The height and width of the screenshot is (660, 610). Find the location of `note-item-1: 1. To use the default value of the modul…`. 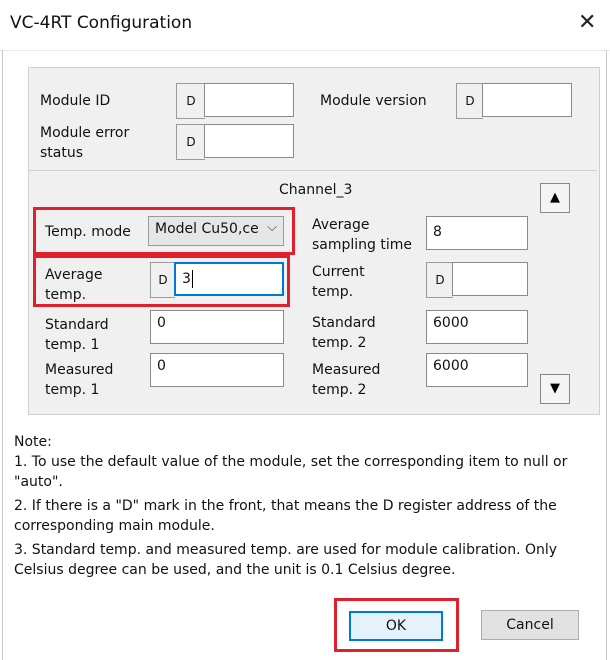

note-item-1: 1. To use the default value of the modul… is located at coordinates (291, 472).